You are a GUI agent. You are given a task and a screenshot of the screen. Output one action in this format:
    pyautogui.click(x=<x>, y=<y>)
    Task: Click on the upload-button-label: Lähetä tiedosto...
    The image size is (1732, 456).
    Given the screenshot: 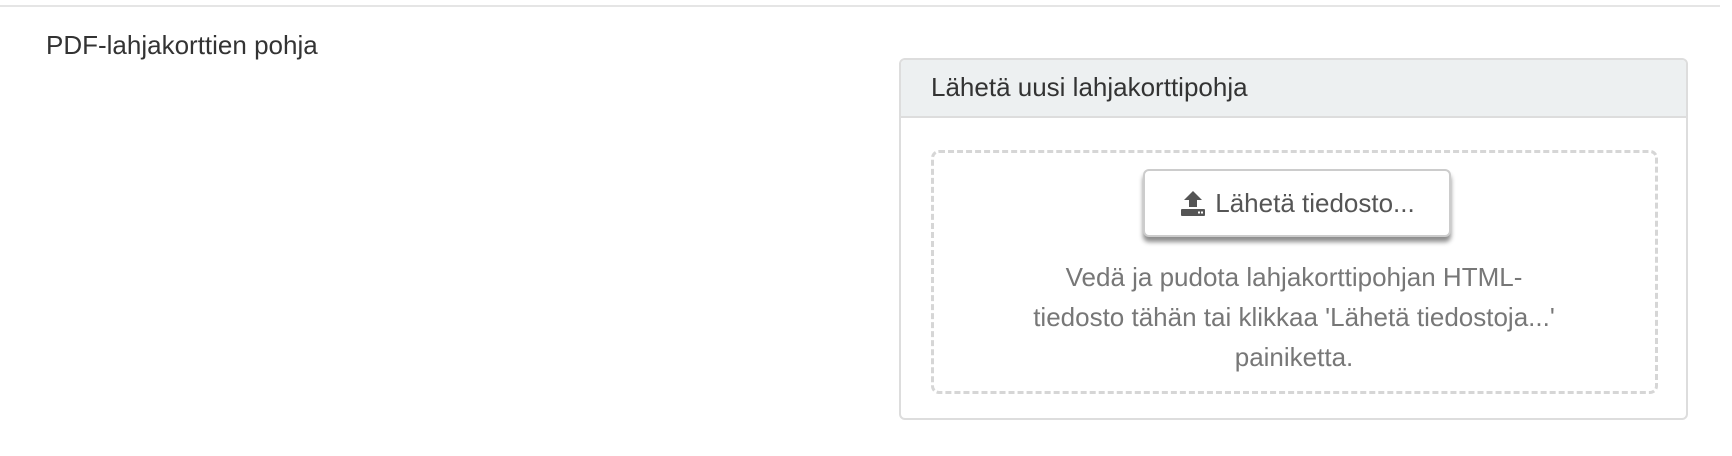 What is the action you would take?
    pyautogui.click(x=1315, y=202)
    